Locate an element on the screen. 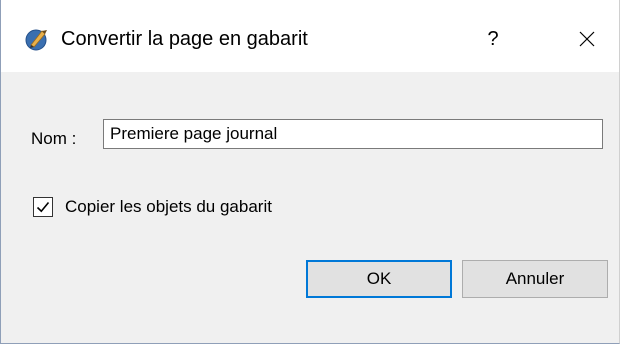 The width and height of the screenshot is (620, 344). name-input is located at coordinates (353, 134).